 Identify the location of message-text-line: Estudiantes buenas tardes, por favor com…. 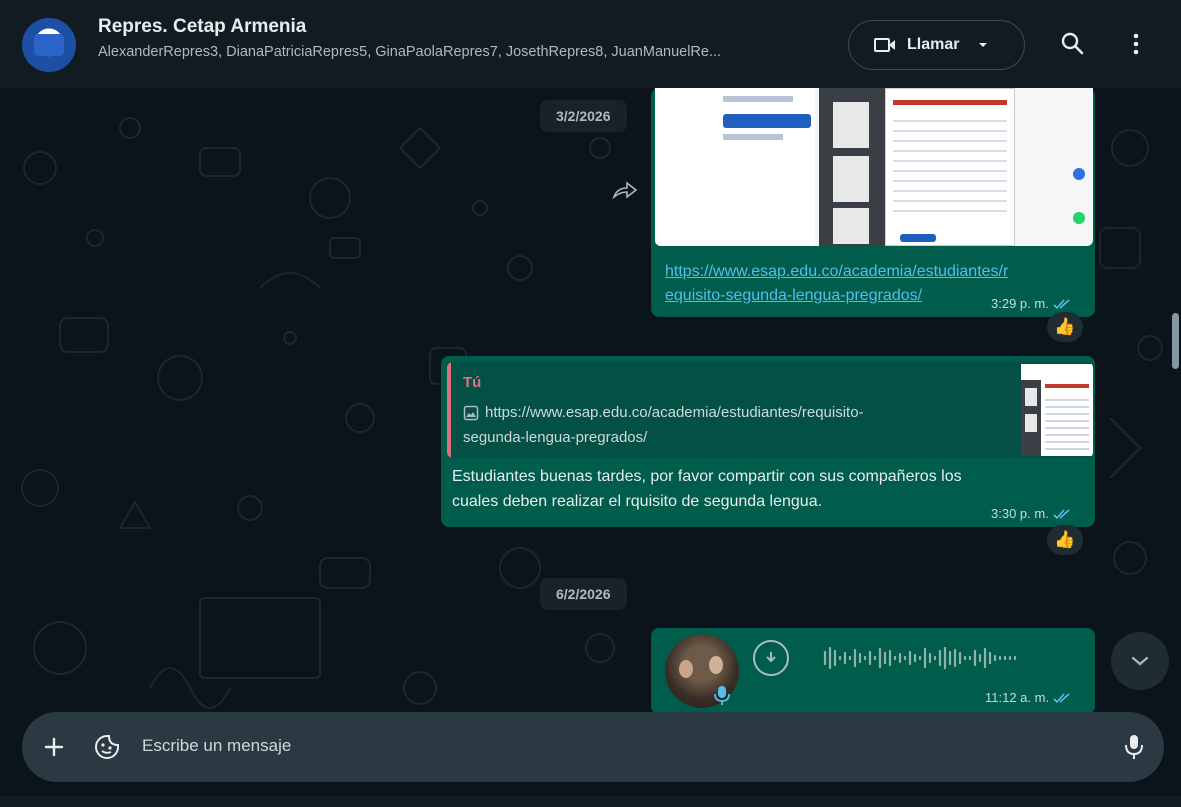
(707, 476).